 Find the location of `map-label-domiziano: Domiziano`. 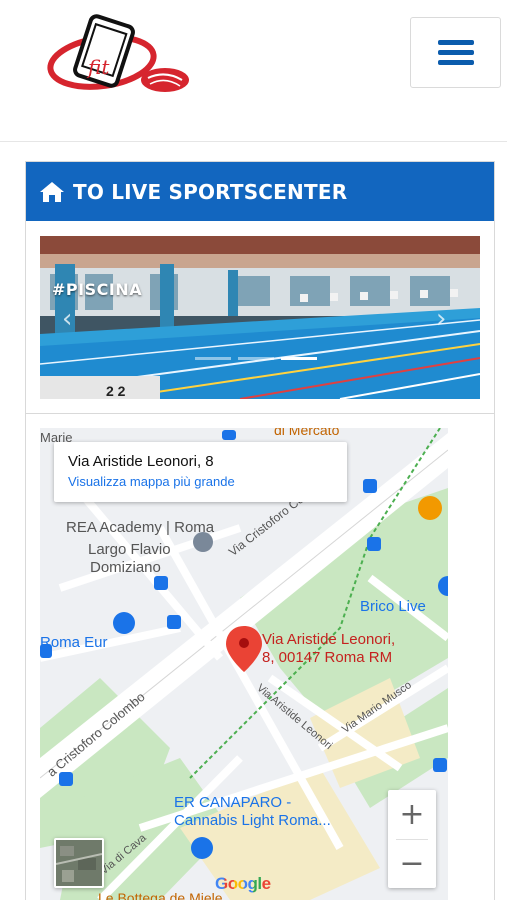

map-label-domiziano: Domiziano is located at coordinates (125, 567).